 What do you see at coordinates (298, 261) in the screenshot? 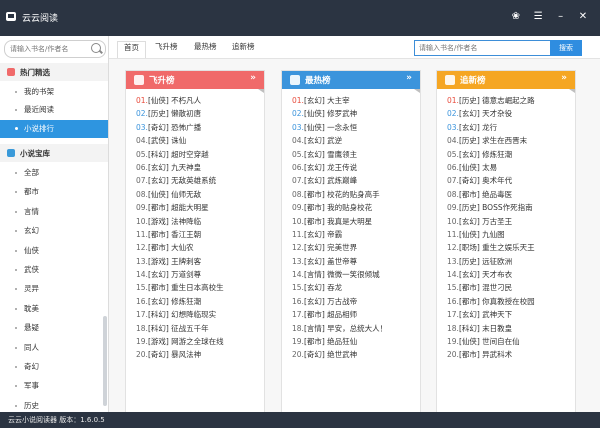
I see `rank-number: 13.` at bounding box center [298, 261].